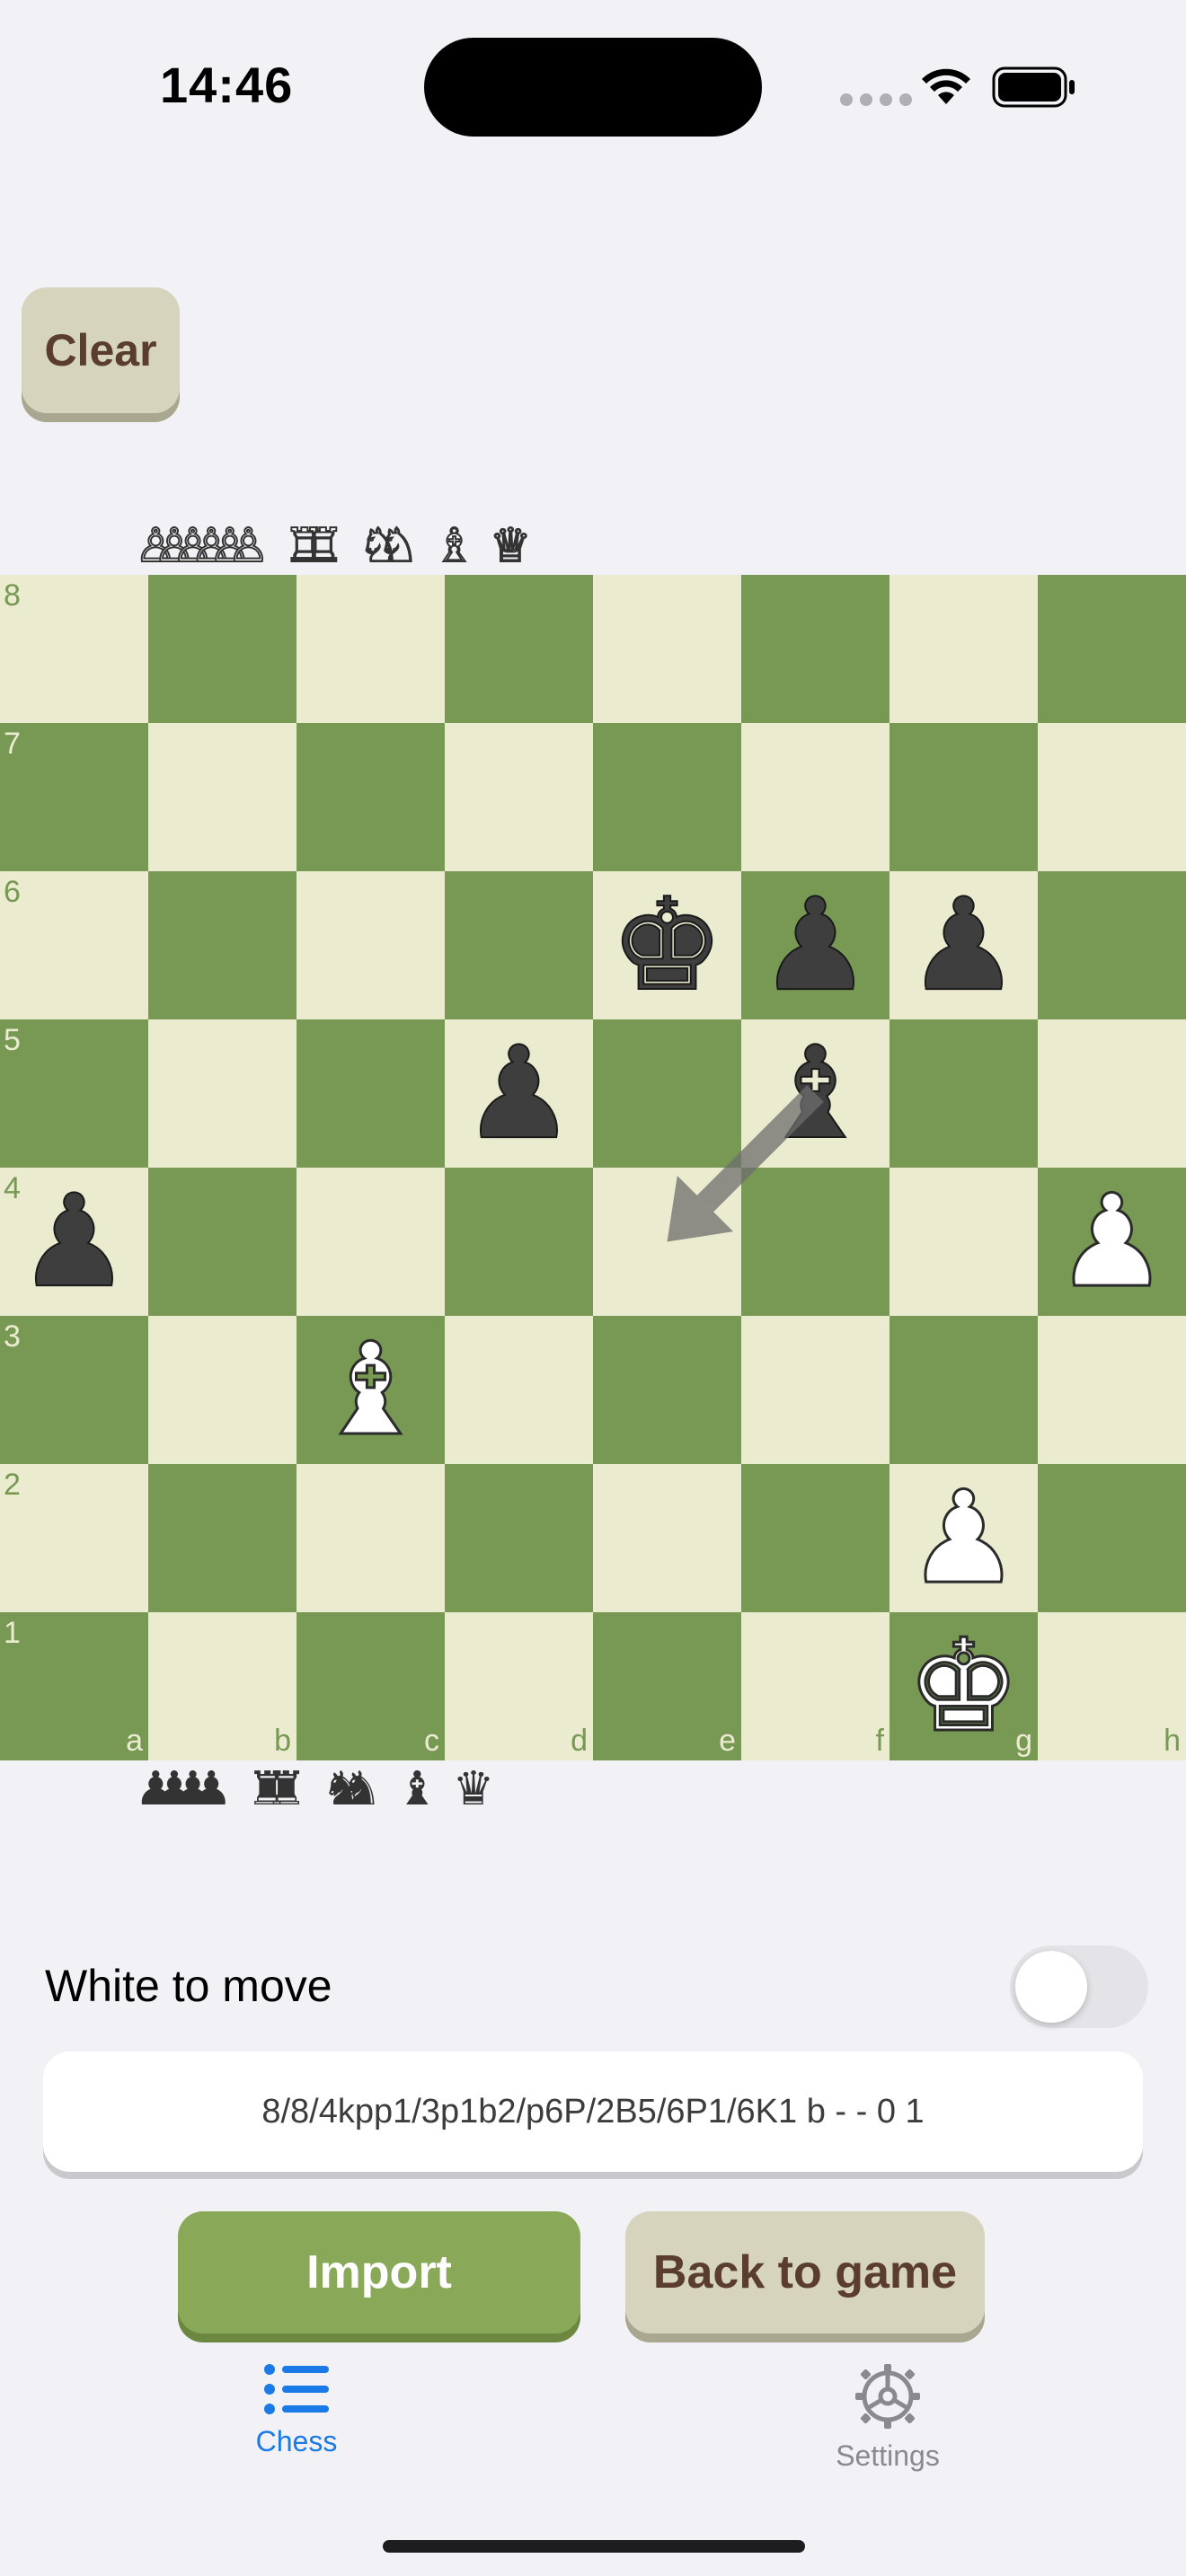 The image size is (1186, 2576). Describe the element at coordinates (1079, 1986) in the screenshot. I see `turn-toggle` at that location.